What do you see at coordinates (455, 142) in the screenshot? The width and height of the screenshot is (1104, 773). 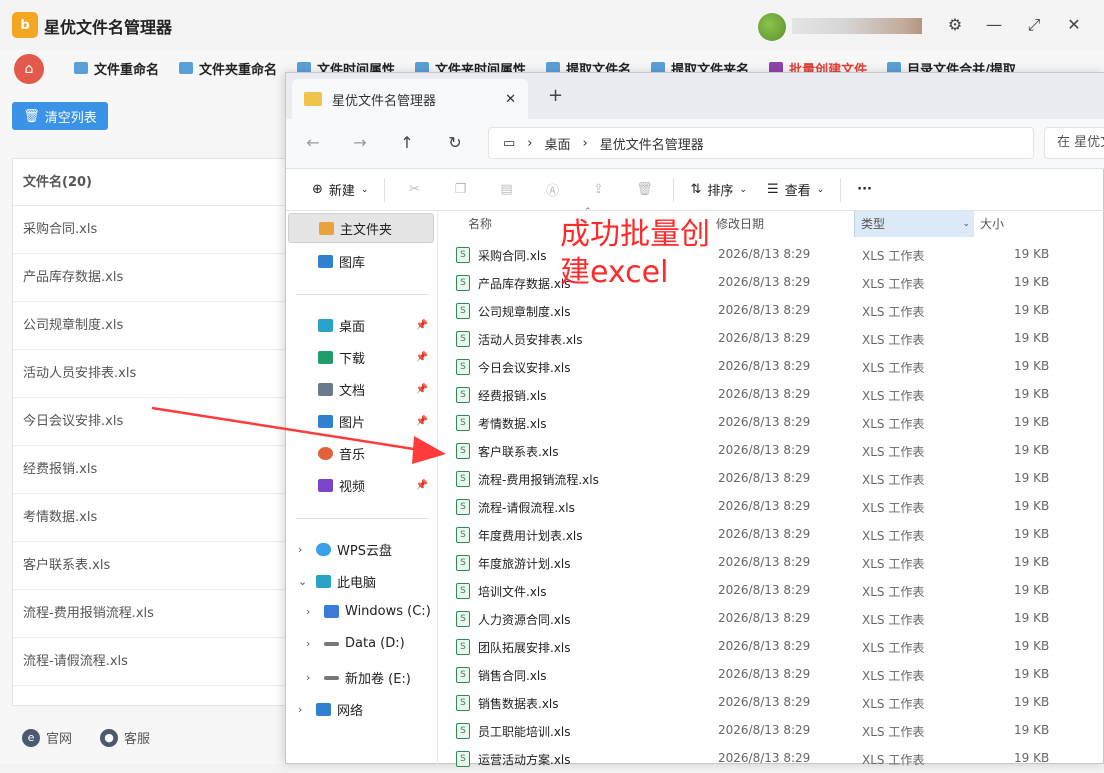 I see `refresh-icon: ↻` at bounding box center [455, 142].